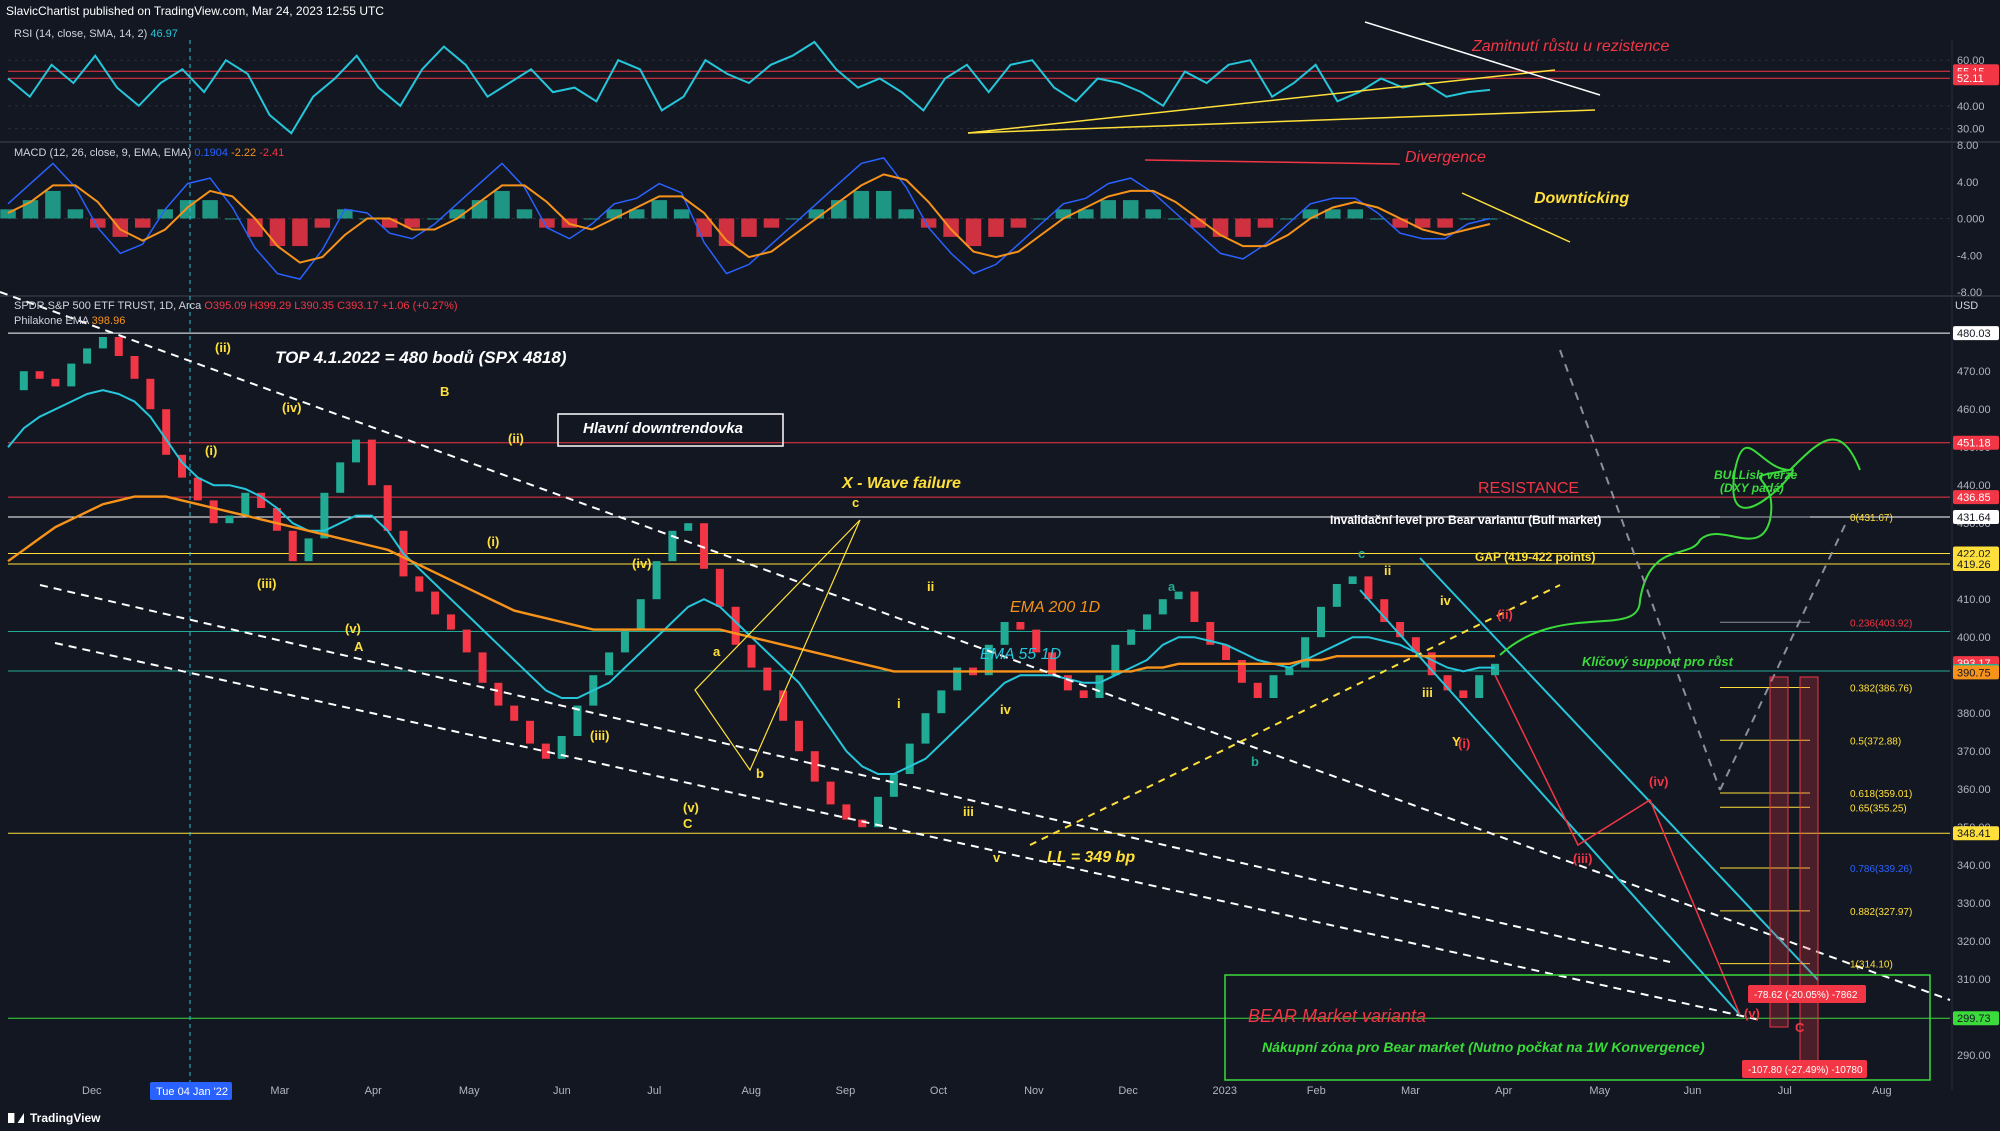 This screenshot has height=1131, width=2000. Describe the element at coordinates (1974, 790) in the screenshot. I see `price-tick-11: 360.00` at that location.